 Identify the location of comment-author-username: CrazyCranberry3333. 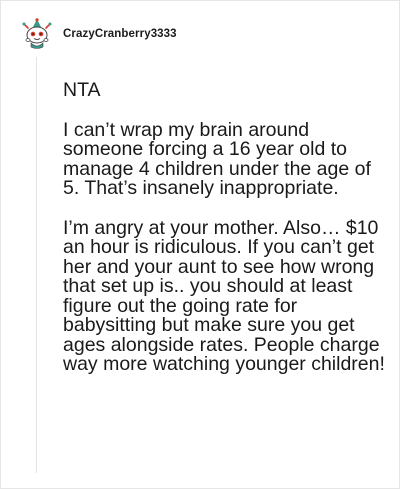
(120, 34).